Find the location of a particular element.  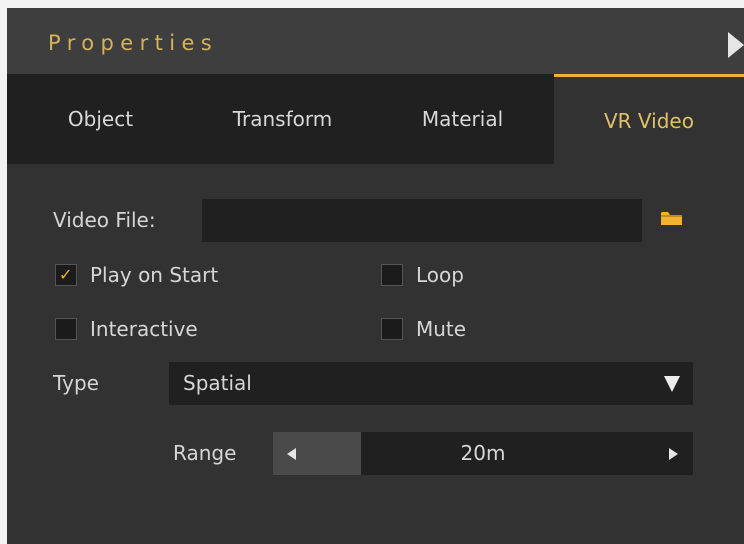

play-on-start-label: Play on Start is located at coordinates (154, 275).